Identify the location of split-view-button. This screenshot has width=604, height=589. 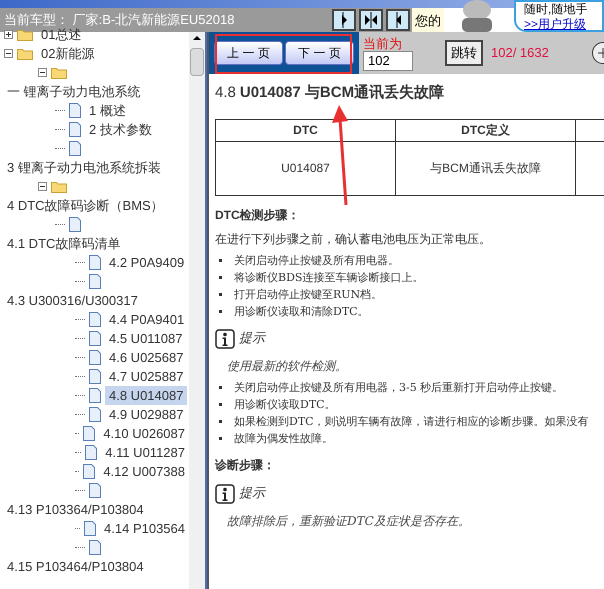
(371, 20).